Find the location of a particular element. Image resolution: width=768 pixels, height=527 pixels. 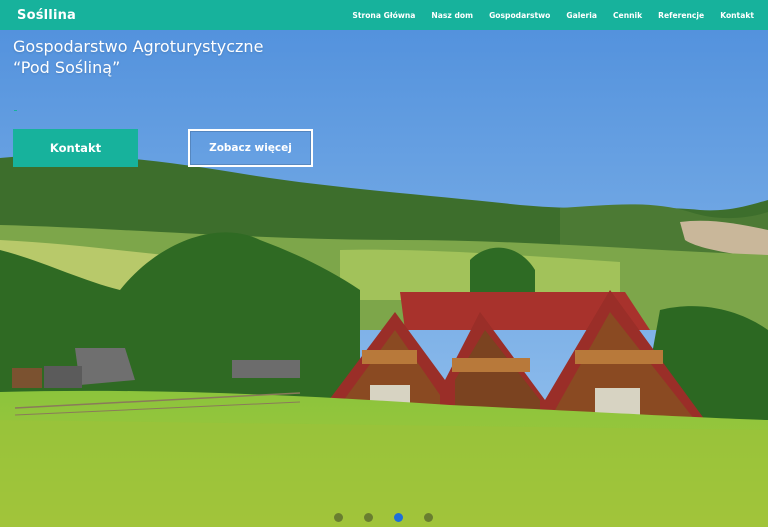

hero-title-line-1: Gospodarstwo Agroturystyczne is located at coordinates (138, 46).